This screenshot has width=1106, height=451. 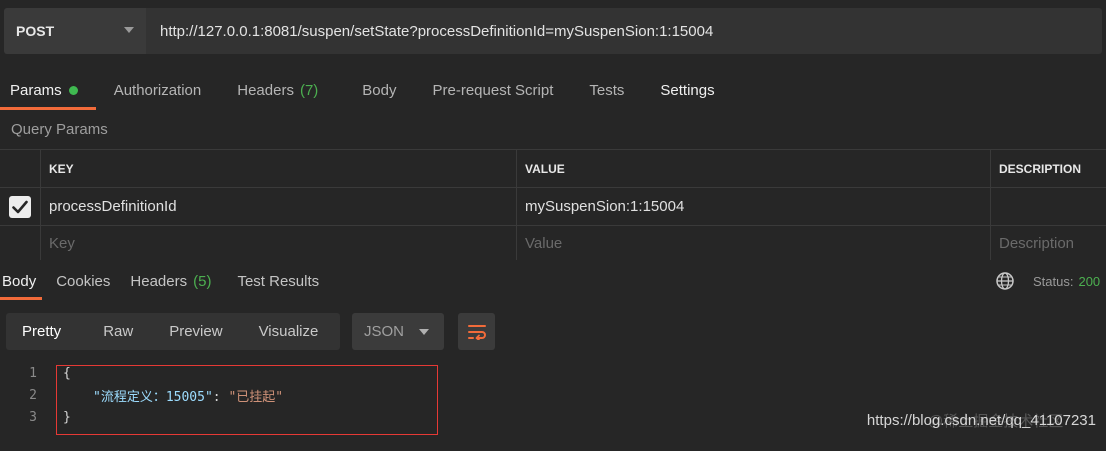 I want to click on header-value: VALUE, so click(x=754, y=168).